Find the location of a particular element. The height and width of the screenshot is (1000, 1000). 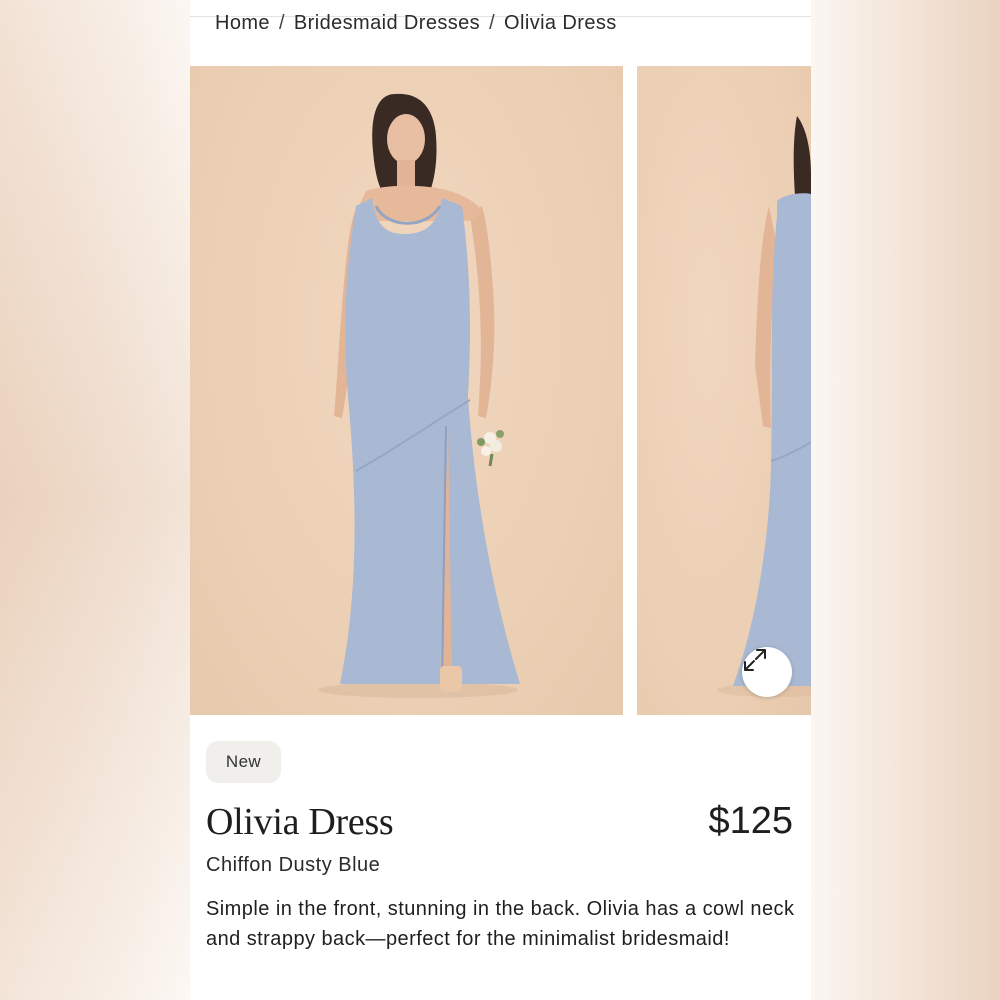

breadcrumb-home-link: Home is located at coordinates (242, 23).